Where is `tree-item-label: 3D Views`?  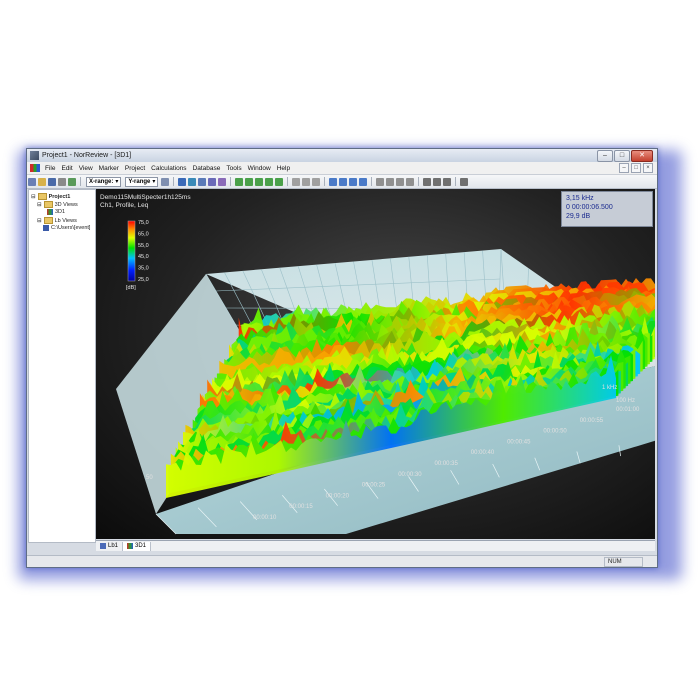
tree-item-label: 3D Views is located at coordinates (66, 204).